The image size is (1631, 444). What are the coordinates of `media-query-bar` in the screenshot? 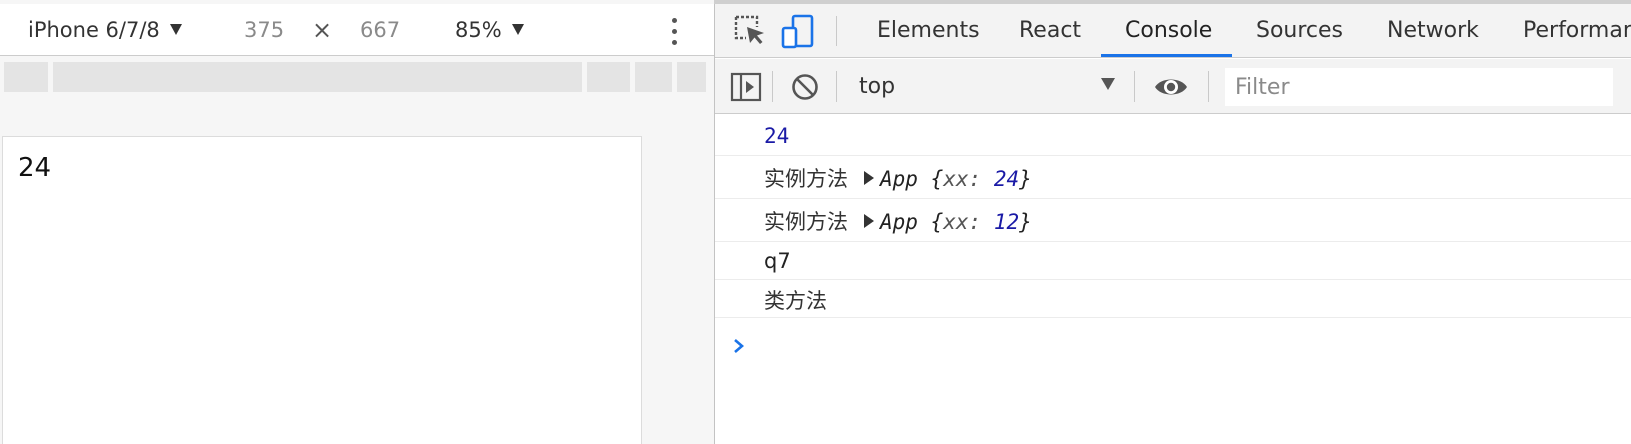 It's located at (353, 77).